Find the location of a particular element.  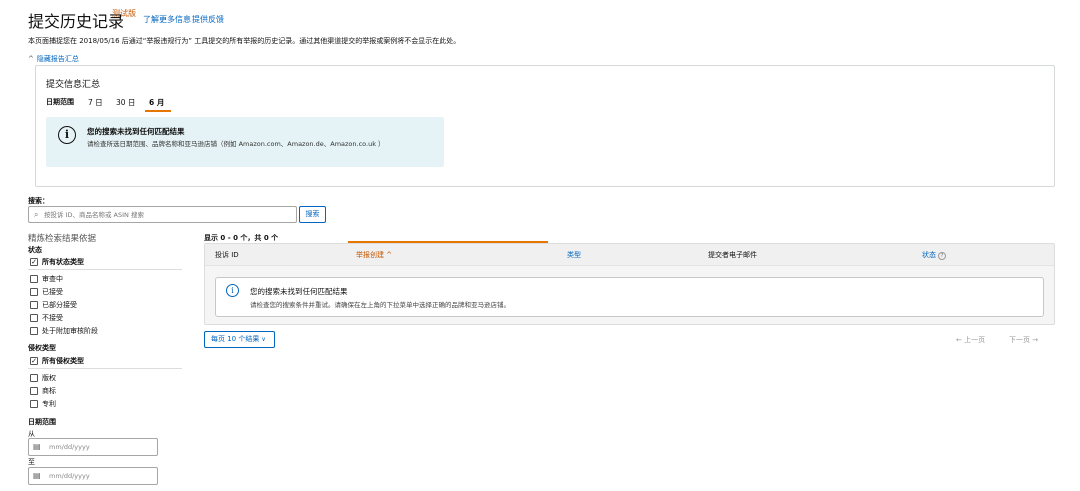

status-option-label: 已部分接受 is located at coordinates (59, 305).